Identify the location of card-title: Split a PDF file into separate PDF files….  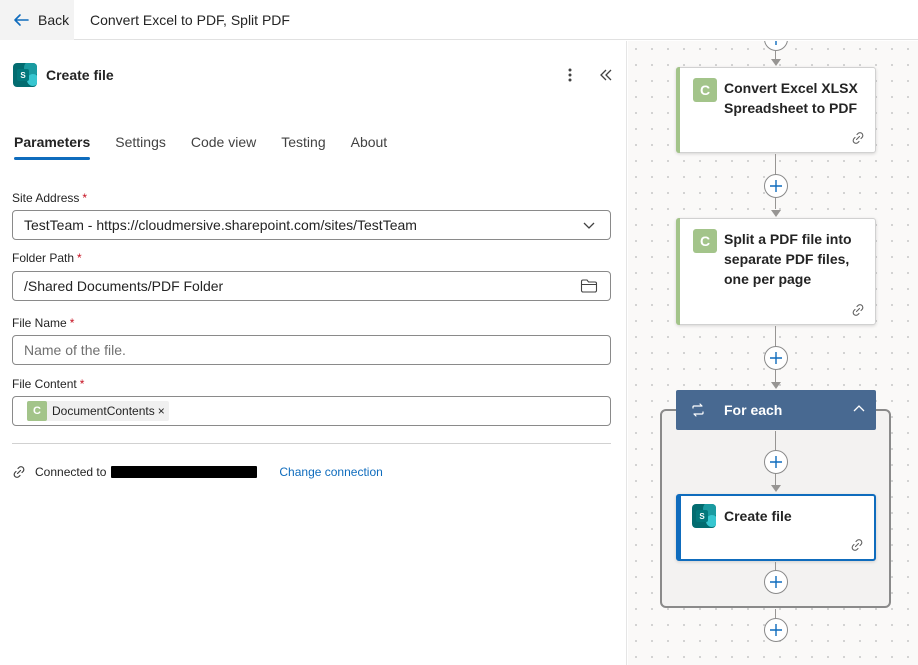
(788, 259).